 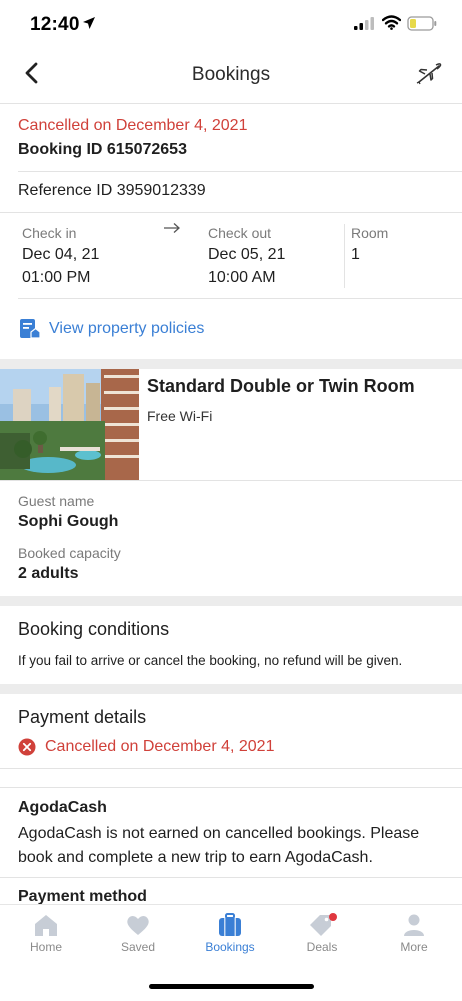 What do you see at coordinates (112, 190) in the screenshot?
I see `reference-id: Reference ID 3959012339` at bounding box center [112, 190].